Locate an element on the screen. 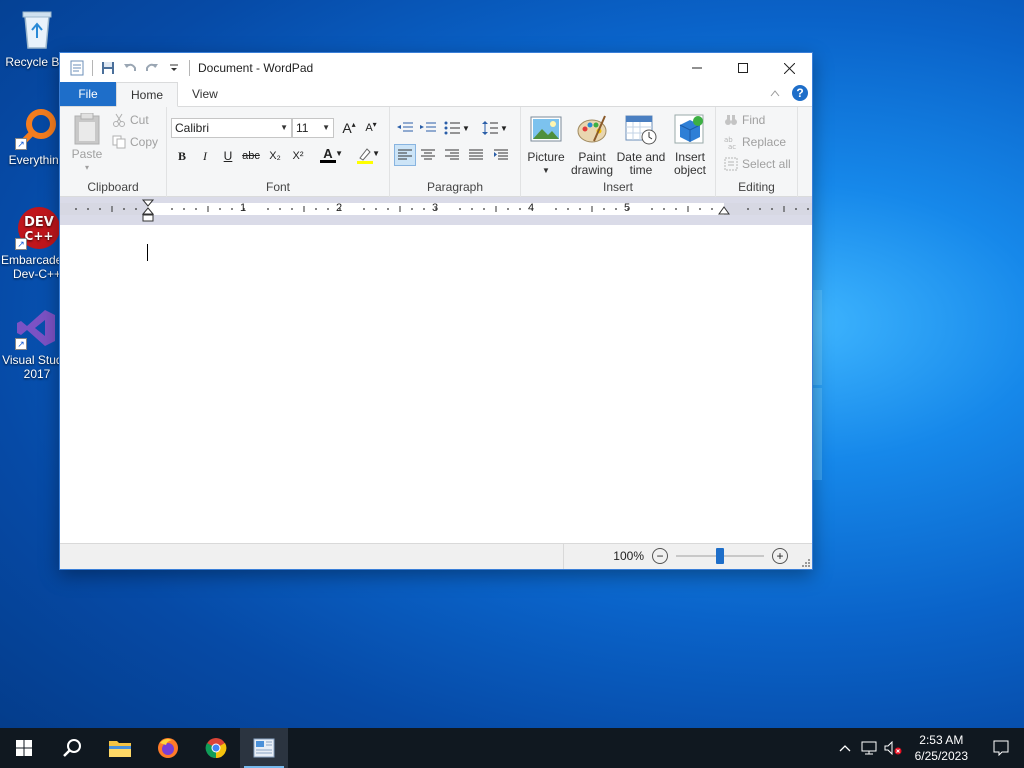 The image size is (1024, 768). redo-icon is located at coordinates (152, 68).